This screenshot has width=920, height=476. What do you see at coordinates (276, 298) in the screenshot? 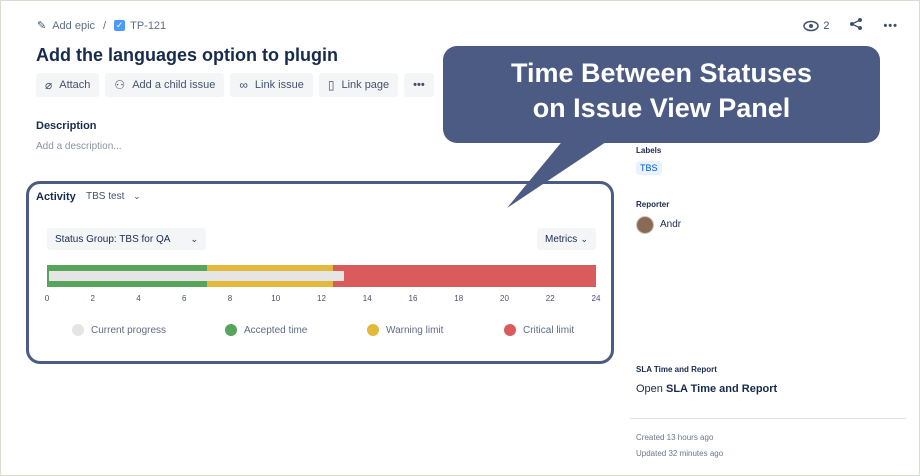
I see `tick-label: 10` at bounding box center [276, 298].